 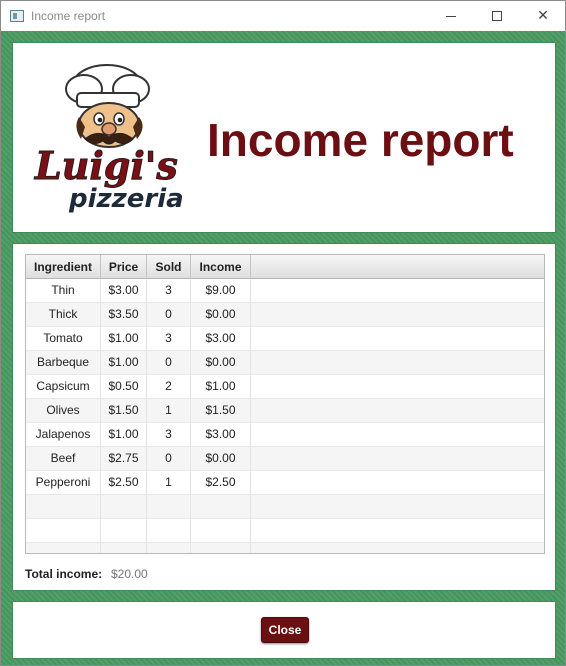 I want to click on table-cell: $2.75, so click(x=124, y=459).